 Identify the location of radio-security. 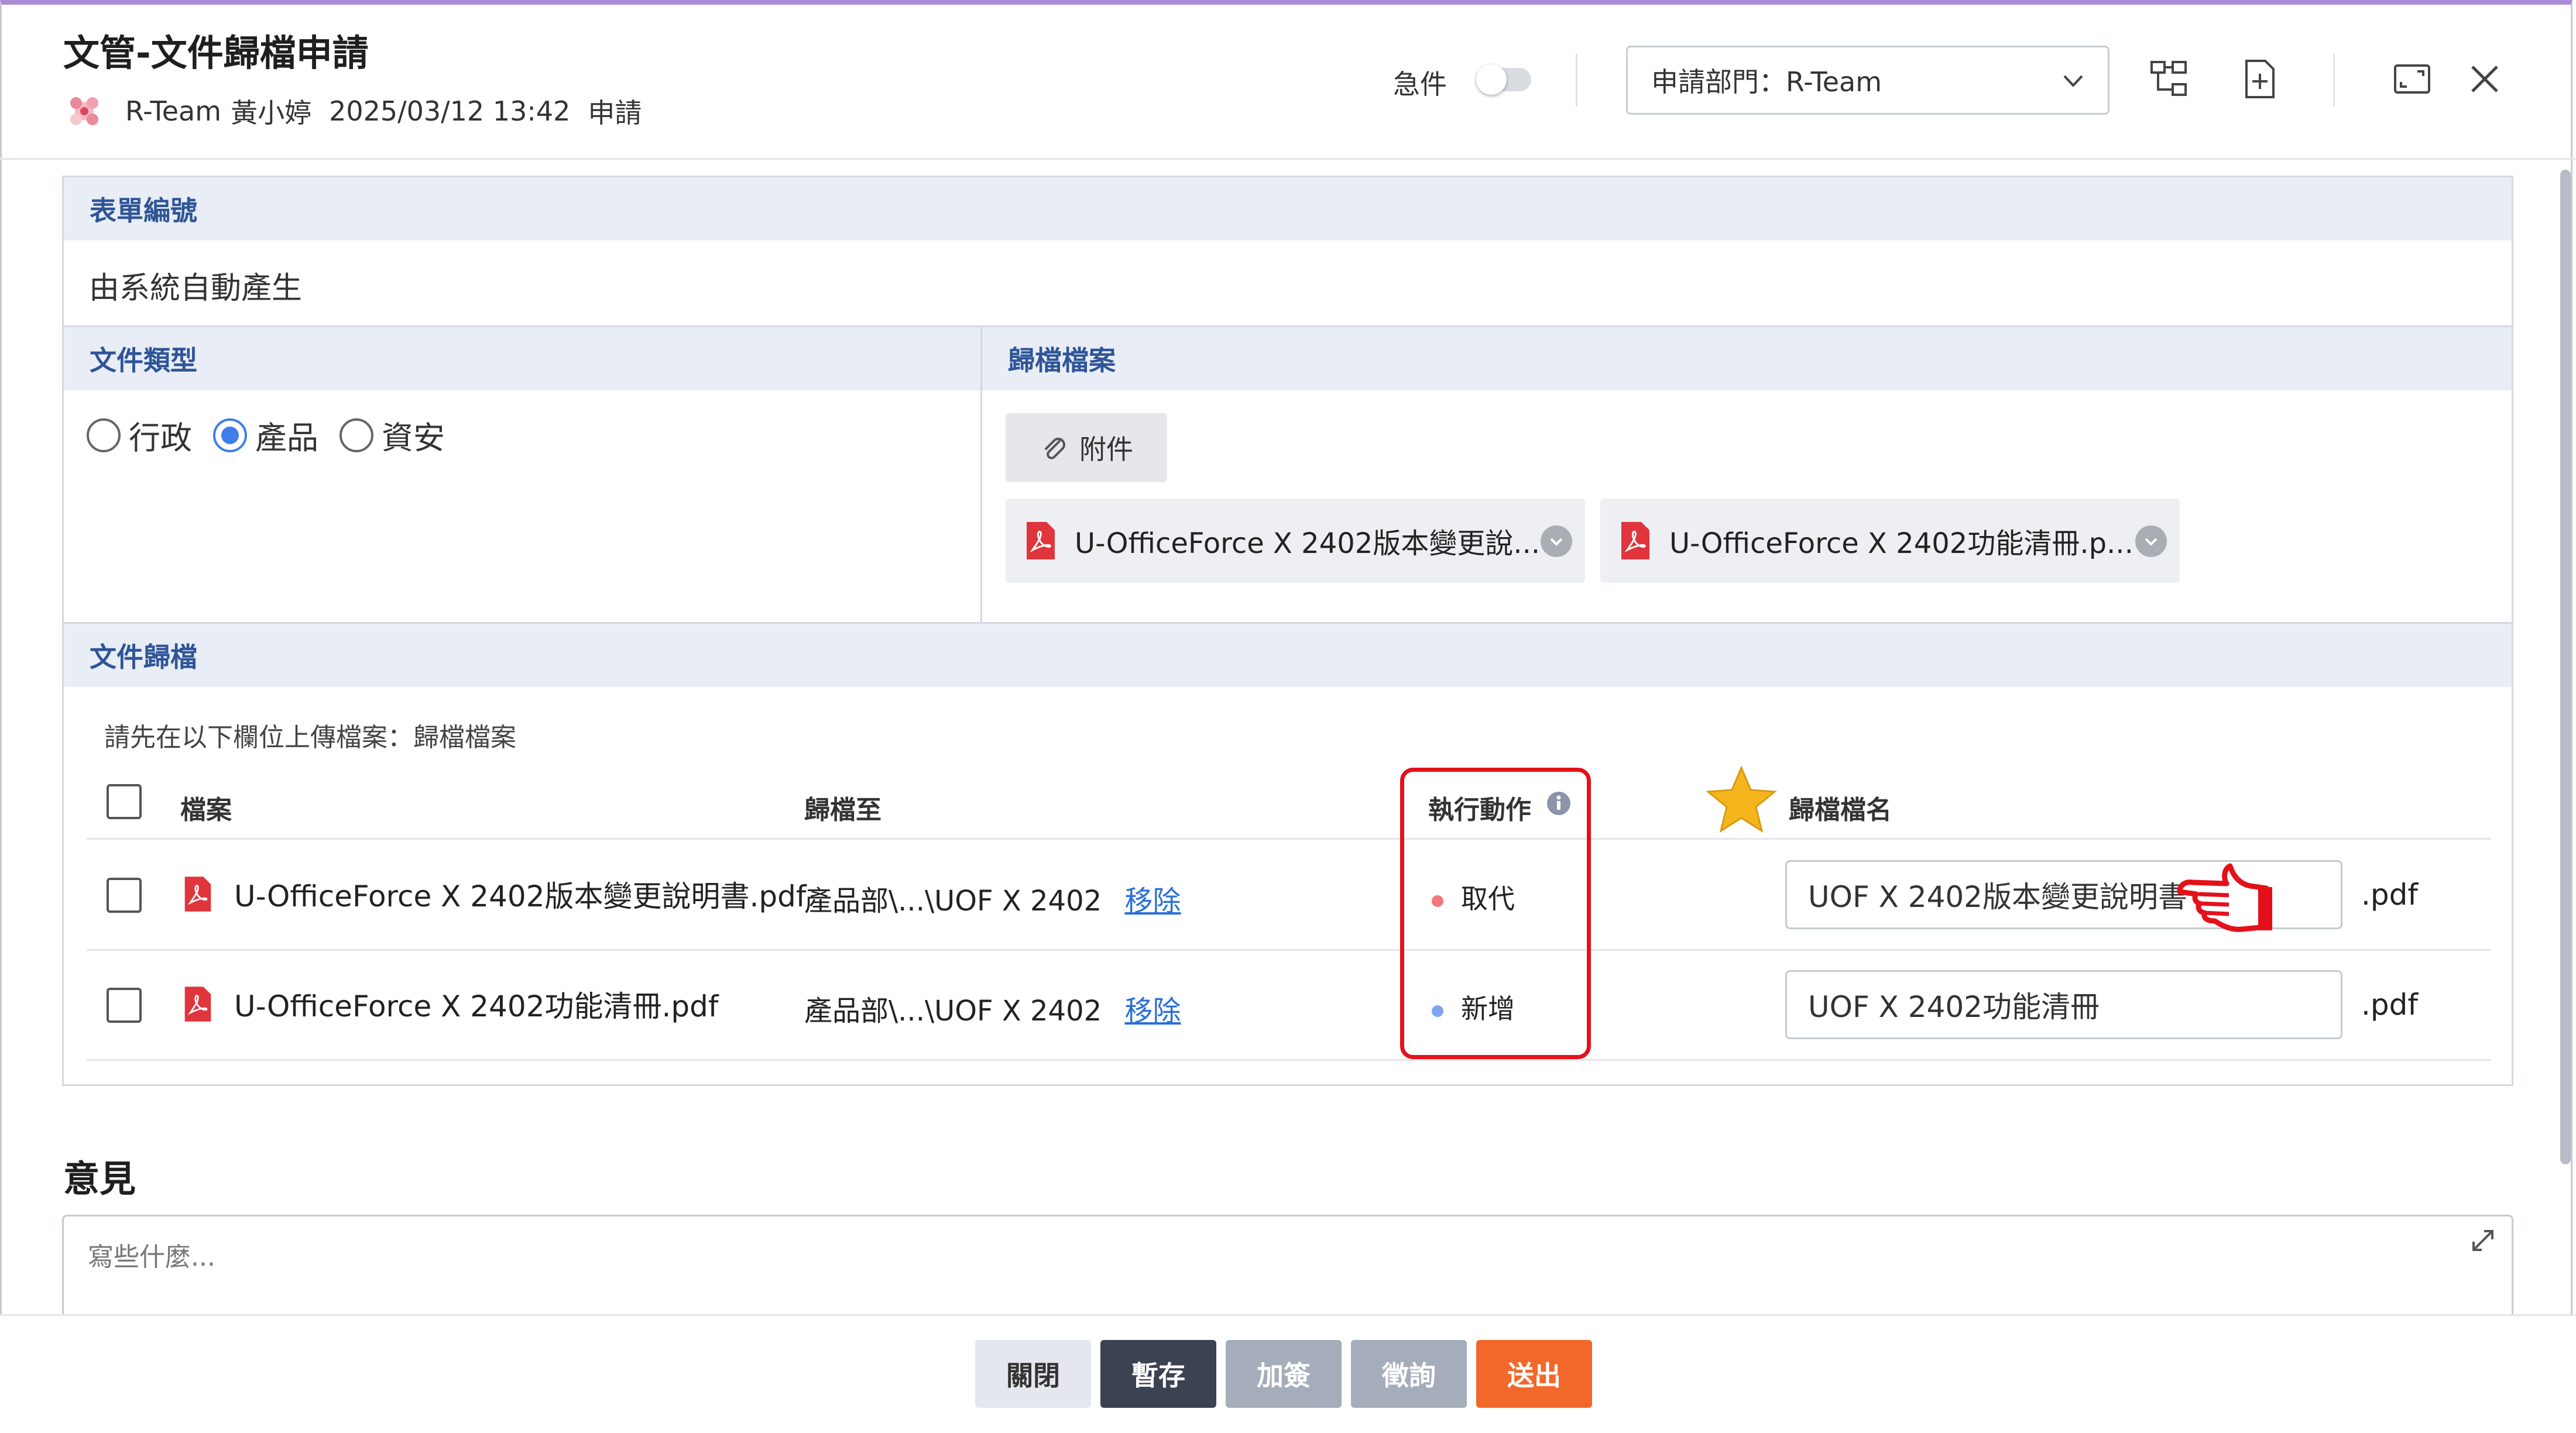
(356, 435).